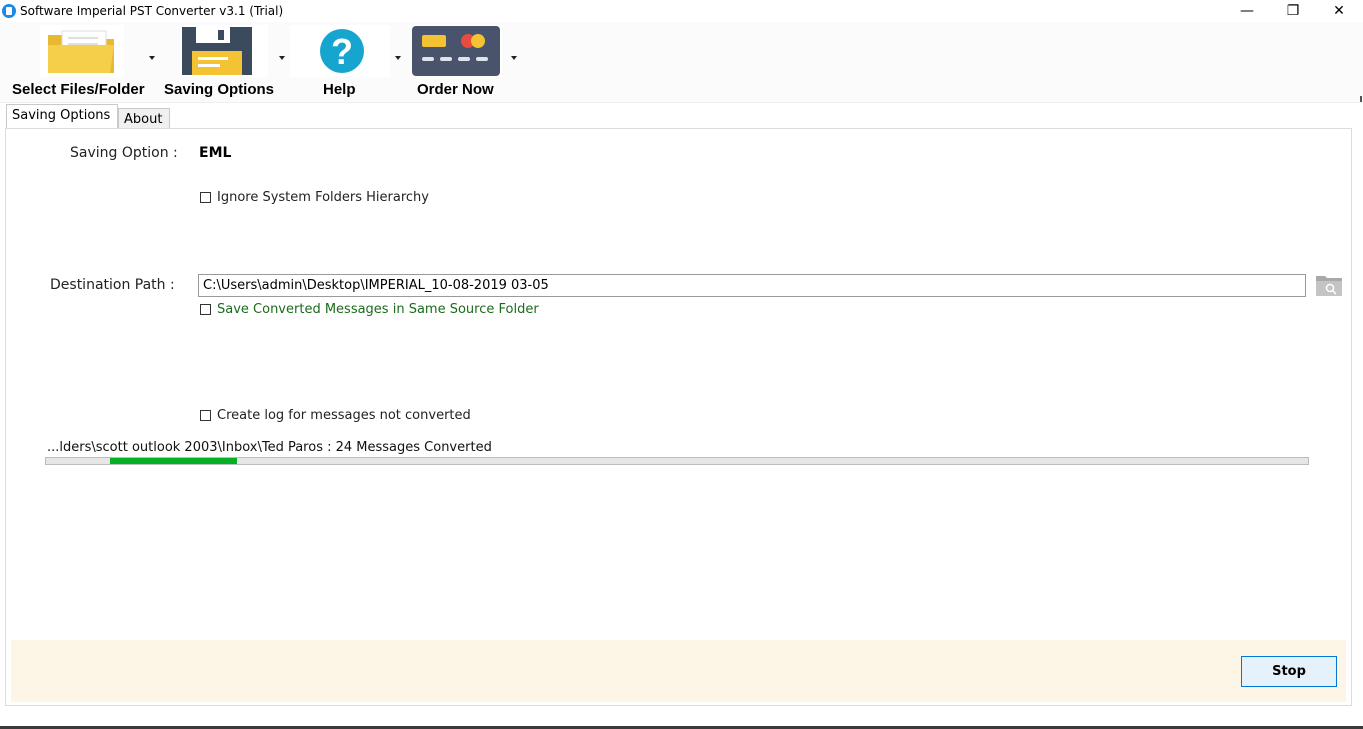 This screenshot has height=729, width=1363. I want to click on create-log-label: Create log for messages not converted, so click(344, 415).